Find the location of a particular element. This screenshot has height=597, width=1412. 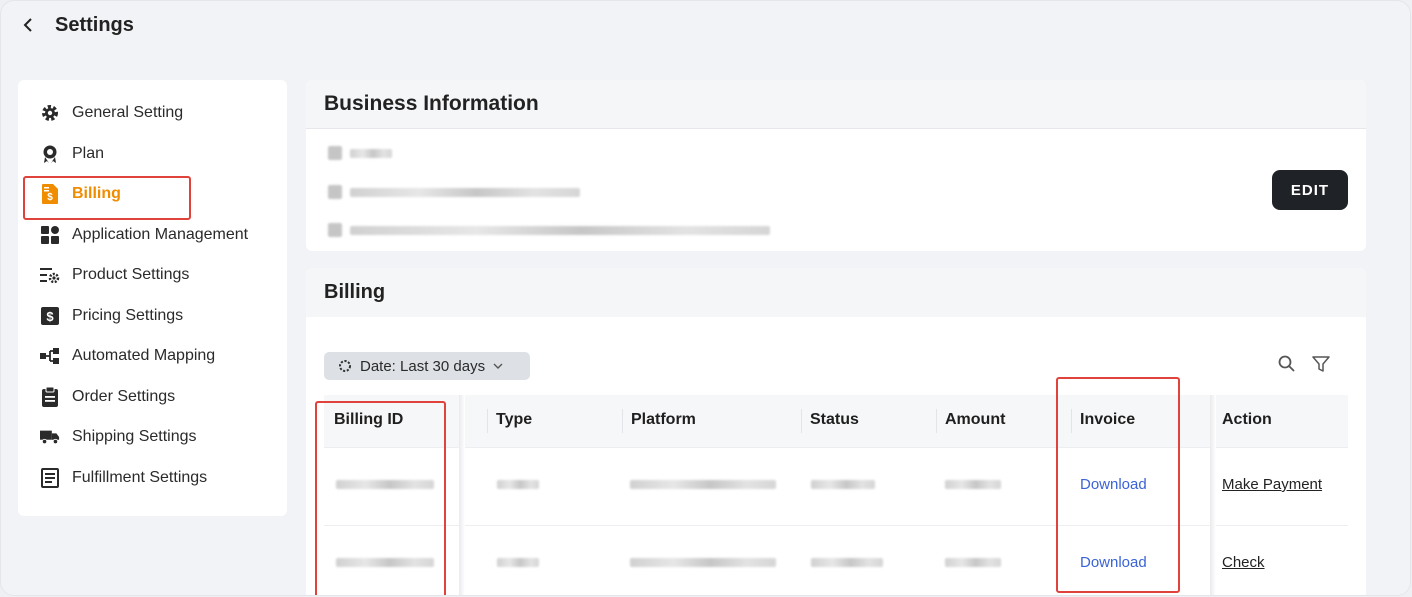

search-icon is located at coordinates (1286, 363).